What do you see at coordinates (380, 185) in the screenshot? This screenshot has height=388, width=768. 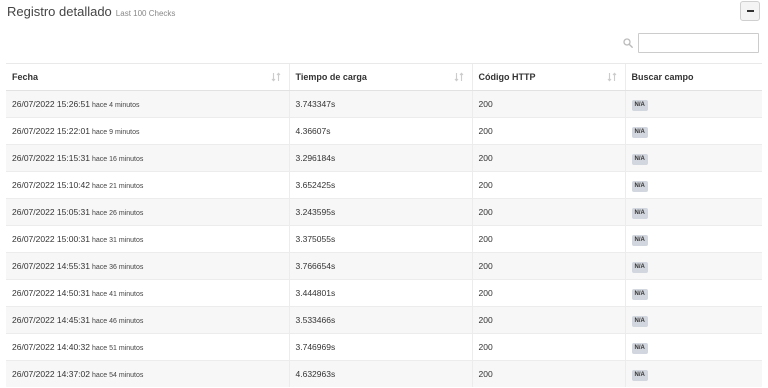 I see `cell-load-time: 3.652425s` at bounding box center [380, 185].